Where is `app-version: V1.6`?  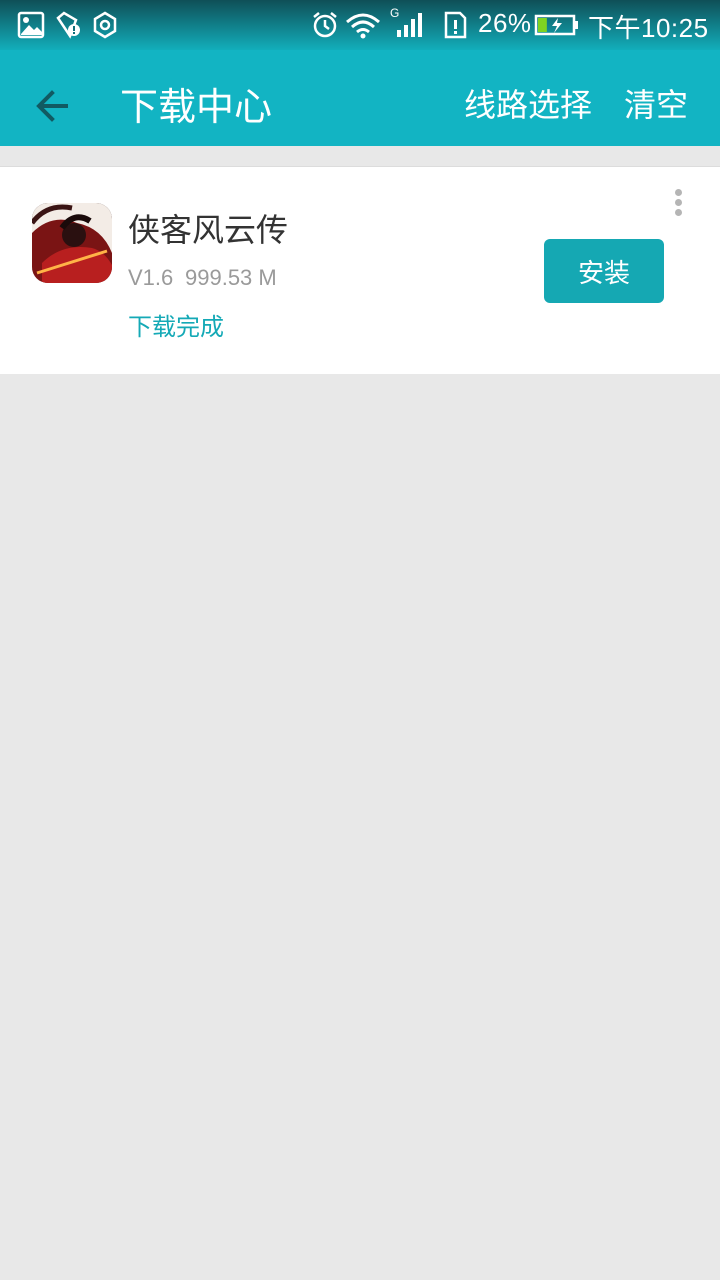 app-version: V1.6 is located at coordinates (151, 277).